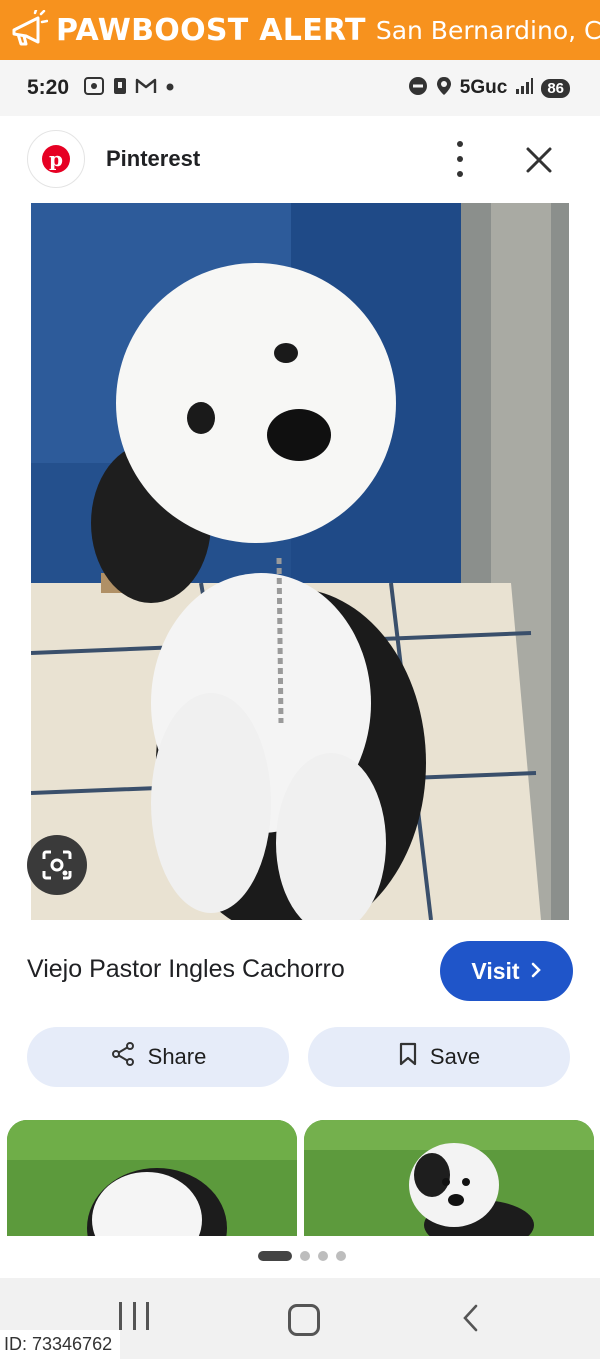 Image resolution: width=600 pixels, height=1359 pixels. What do you see at coordinates (300, 159) in the screenshot?
I see `source-header: p Pinterest` at bounding box center [300, 159].